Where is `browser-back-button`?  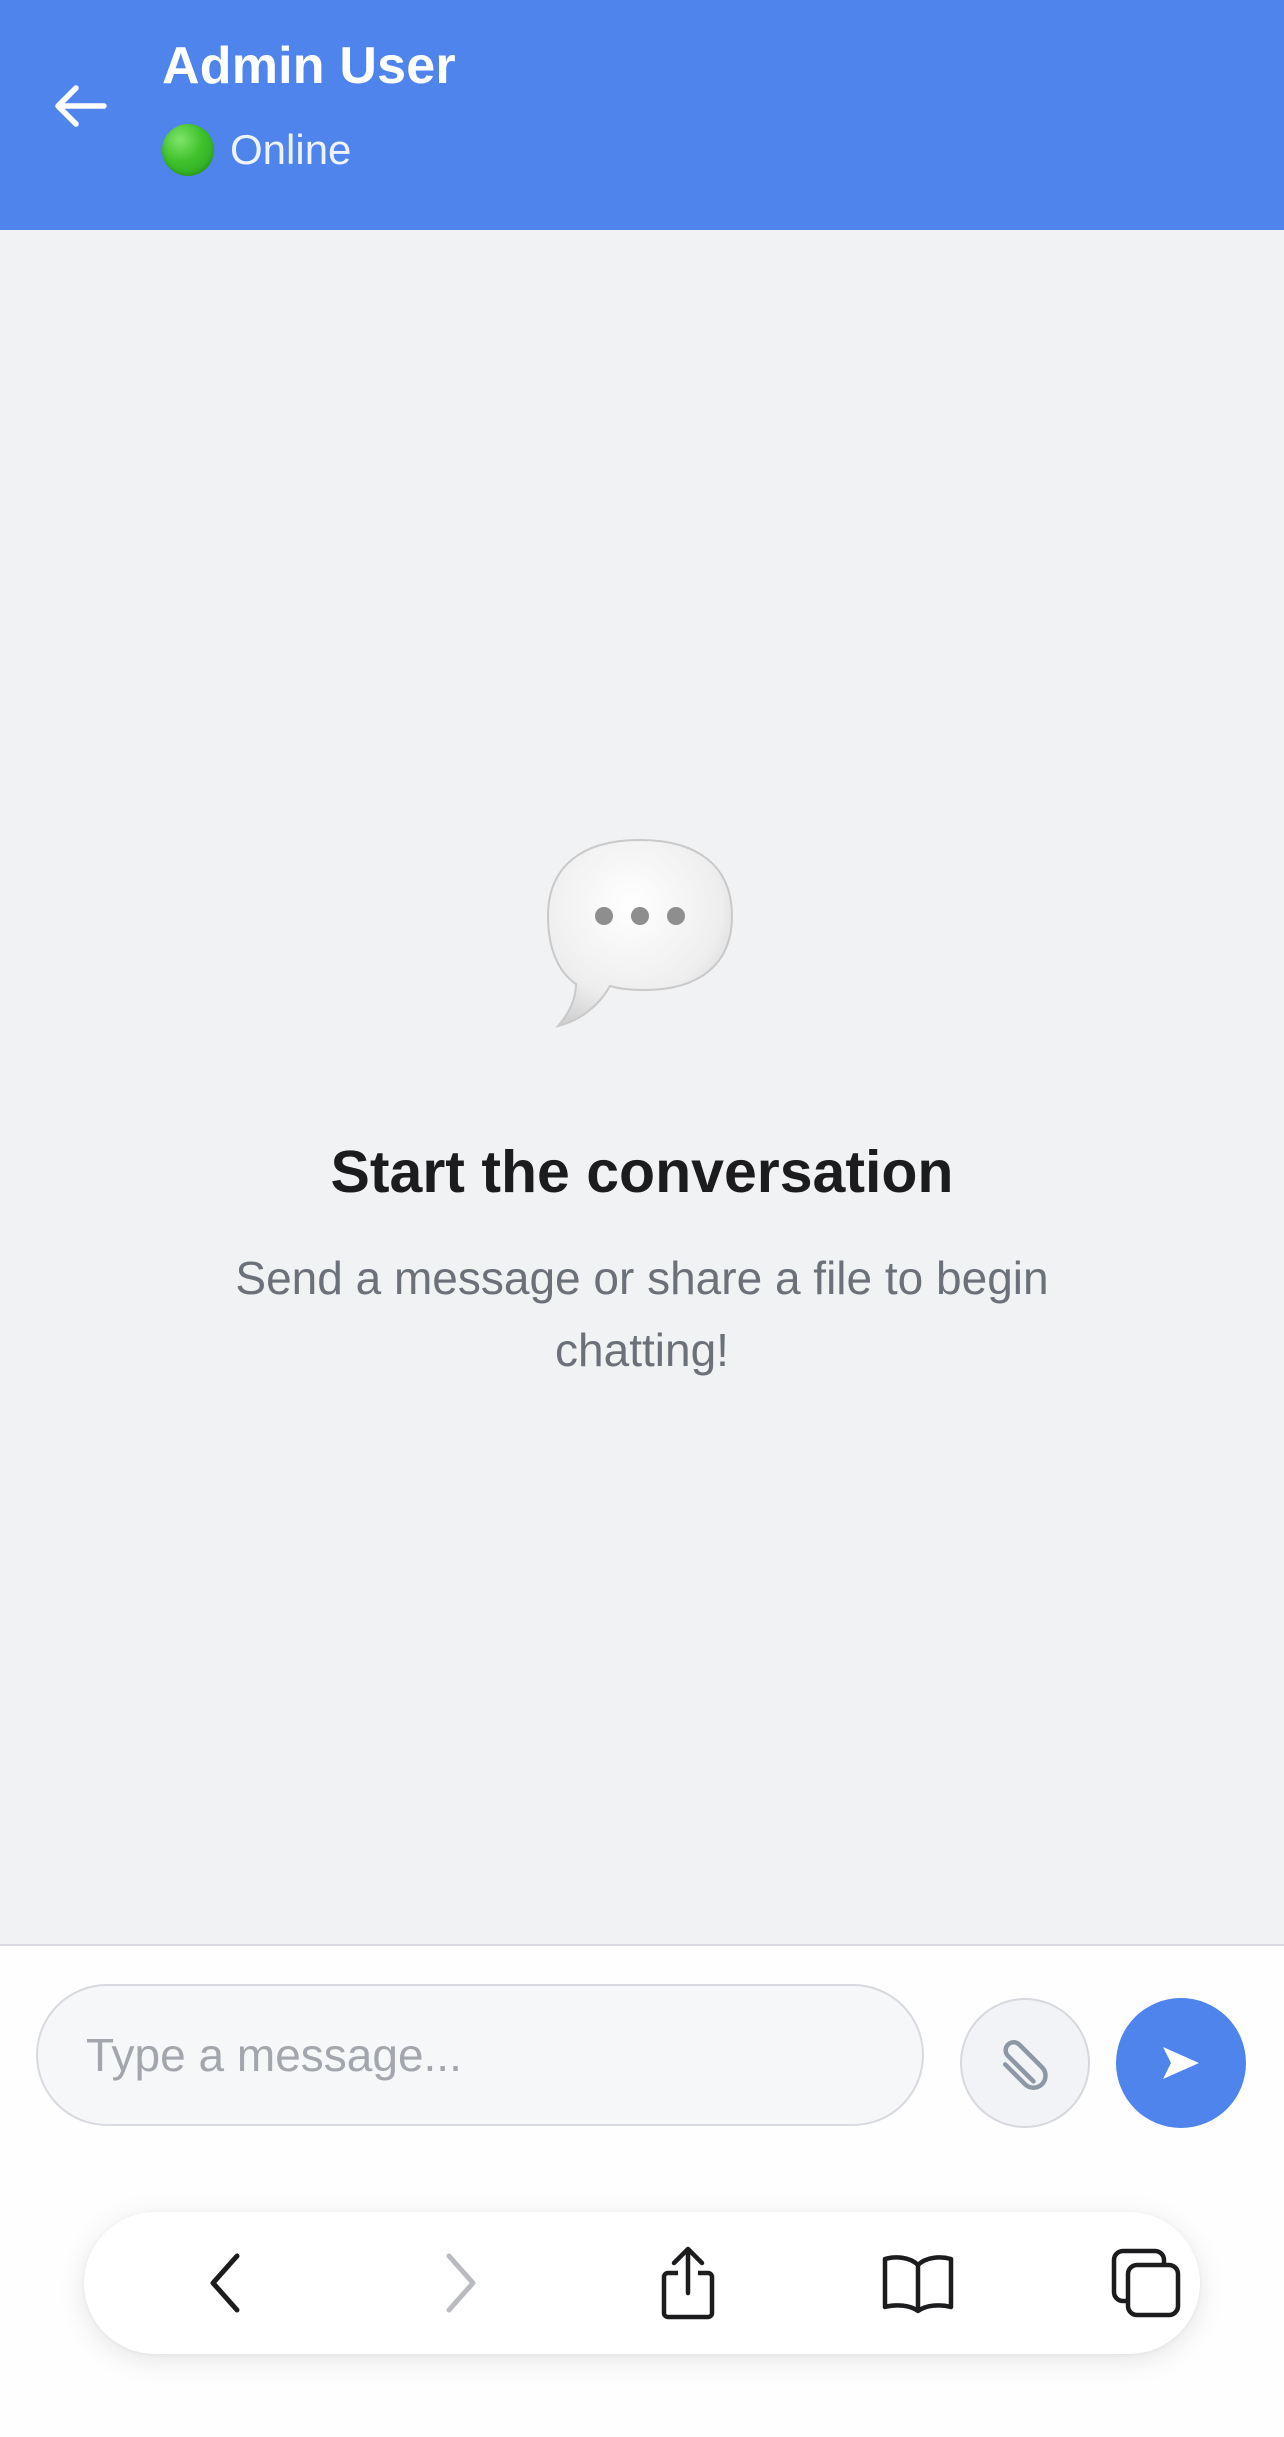 browser-back-button is located at coordinates (226, 2283).